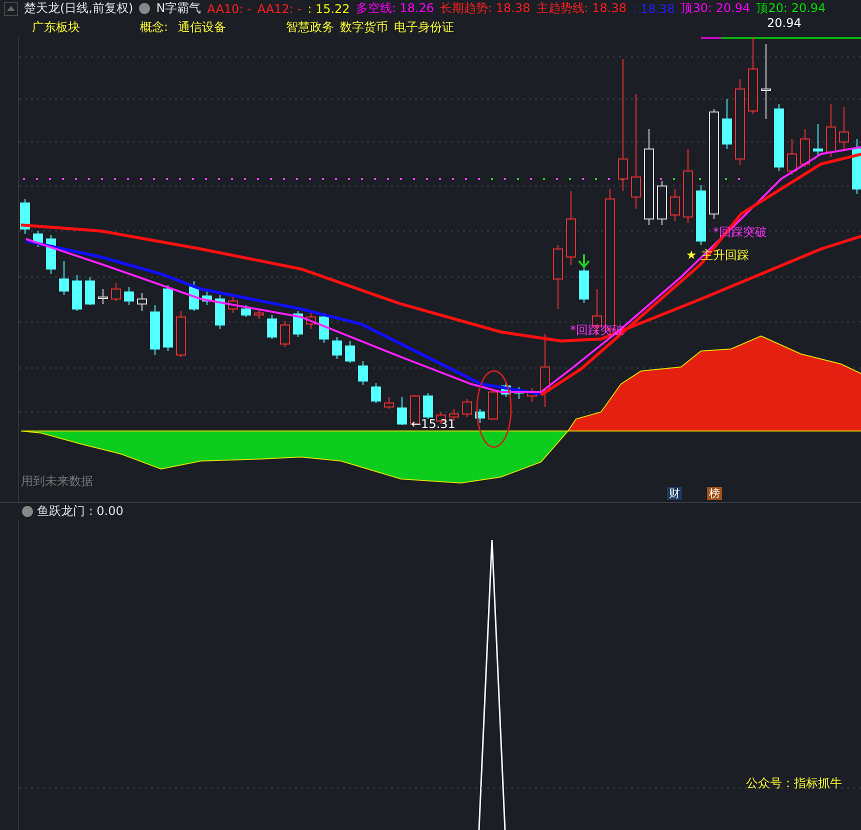 The height and width of the screenshot is (830, 861). Describe the element at coordinates (202, 27) in the screenshot. I see `concept-tag: 通信设备` at that location.